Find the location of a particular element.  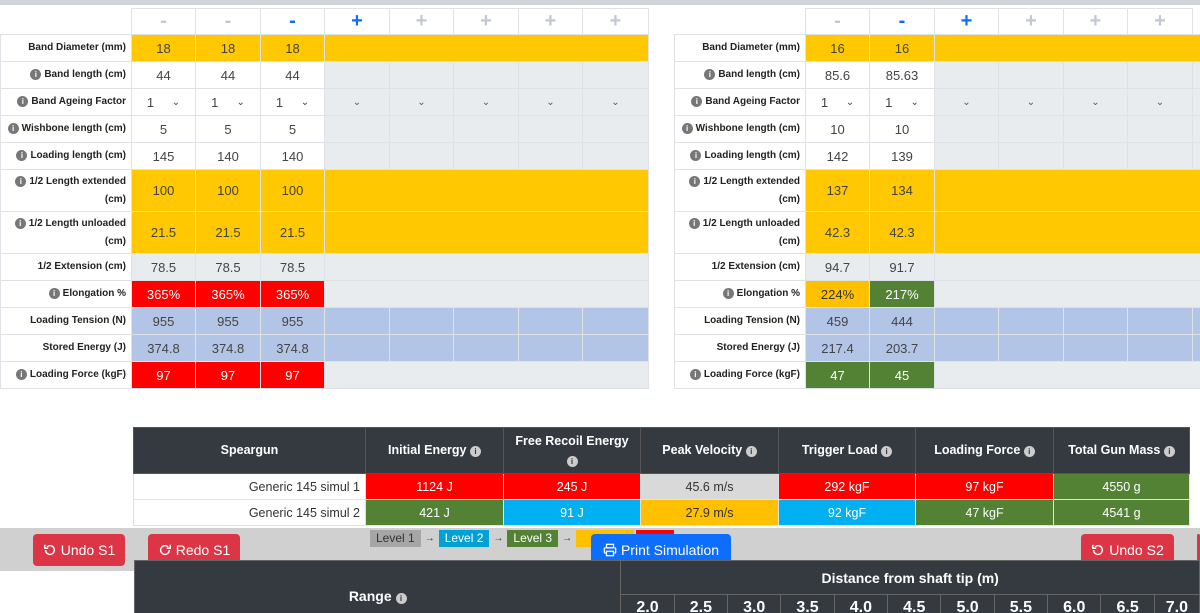

loading-length-input: 139 is located at coordinates (902, 156).